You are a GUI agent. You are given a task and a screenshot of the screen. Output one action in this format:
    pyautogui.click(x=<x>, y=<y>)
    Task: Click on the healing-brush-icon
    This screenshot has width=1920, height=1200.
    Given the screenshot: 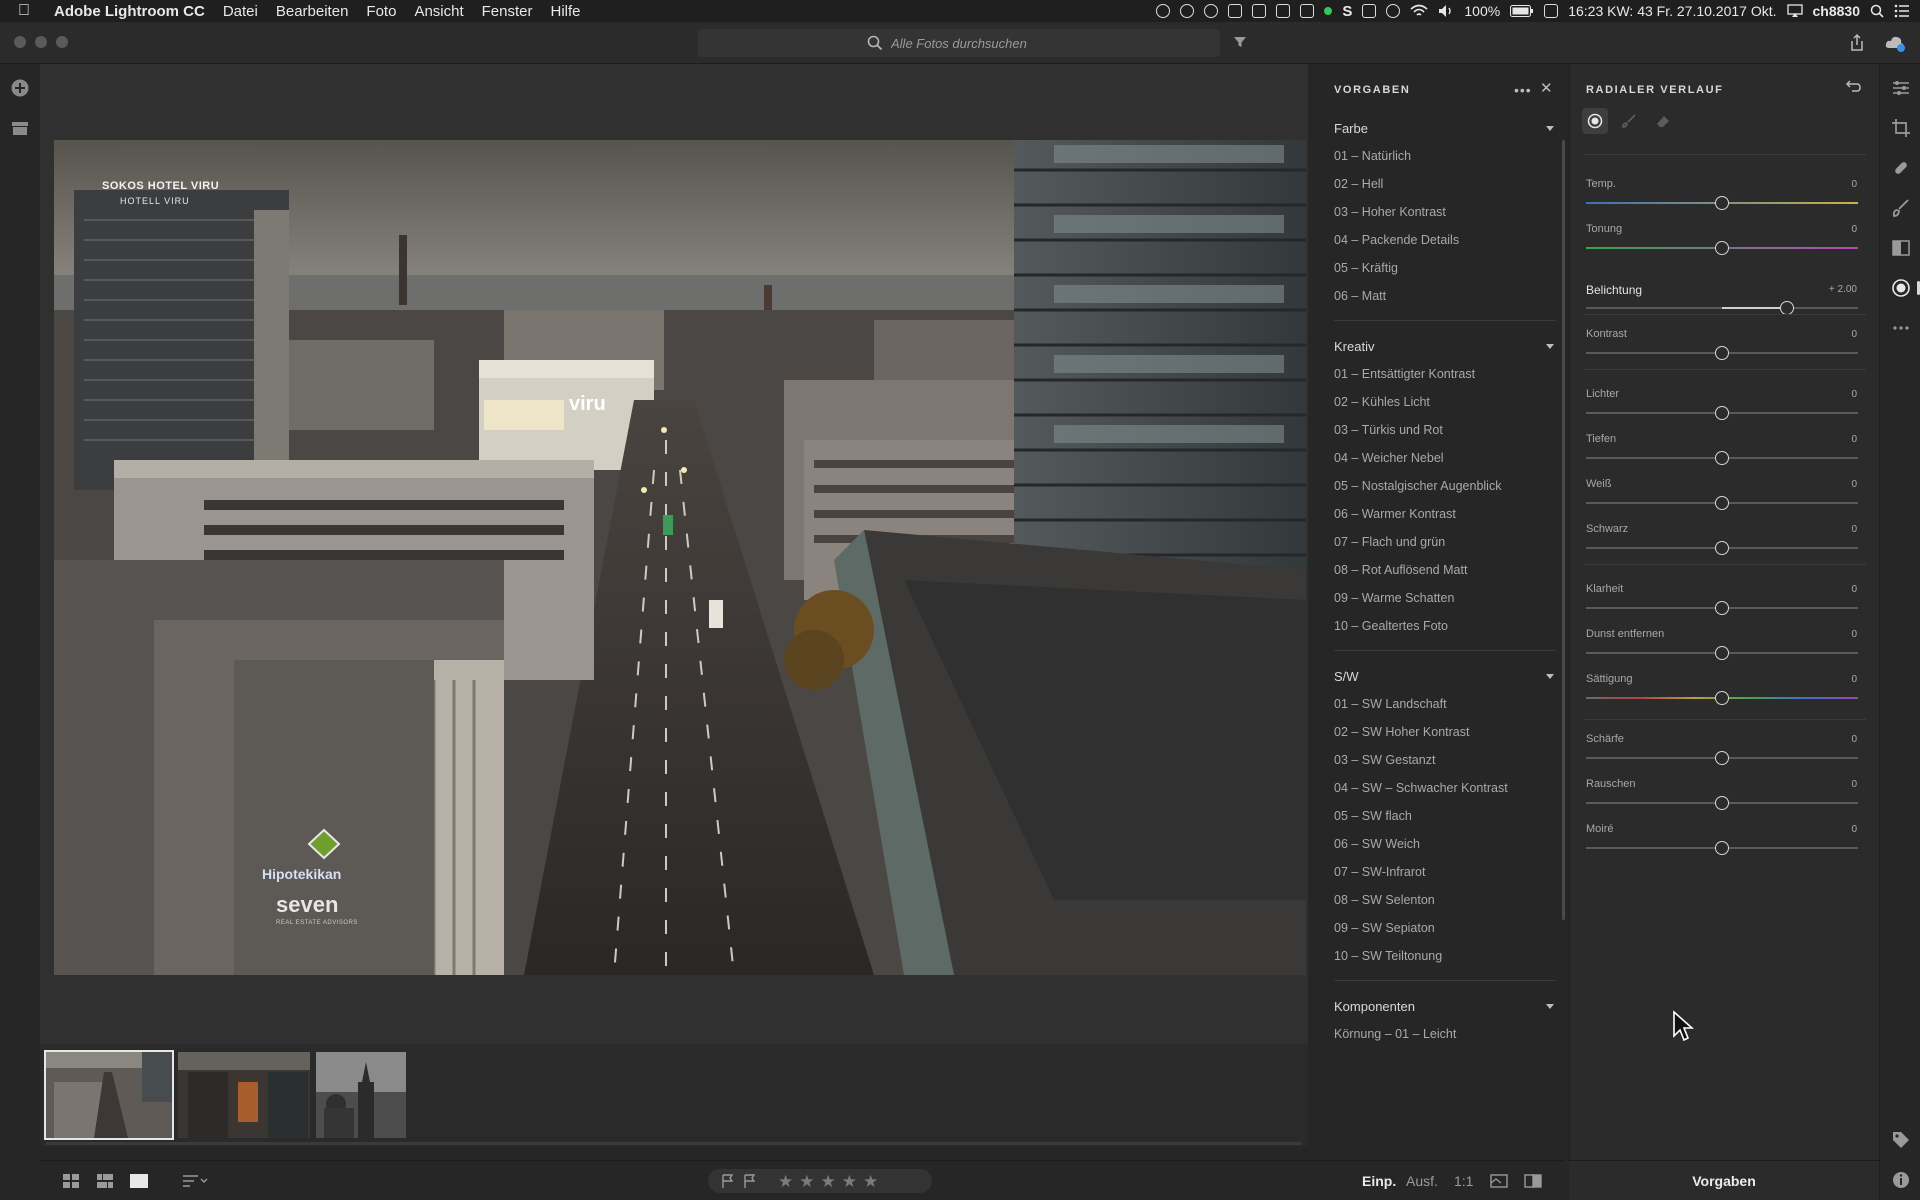 What is the action you would take?
    pyautogui.click(x=1901, y=168)
    